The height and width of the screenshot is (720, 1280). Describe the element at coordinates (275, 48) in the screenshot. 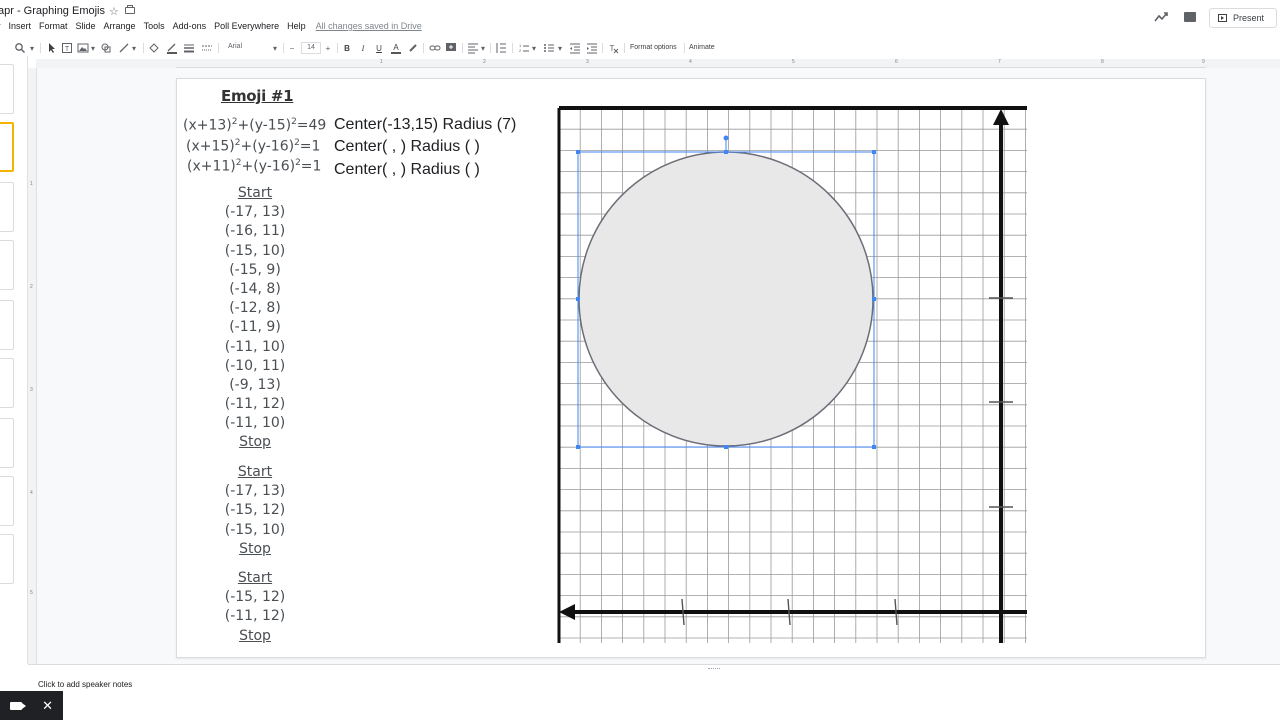

I see `font-dropdown-icon: ▾` at that location.